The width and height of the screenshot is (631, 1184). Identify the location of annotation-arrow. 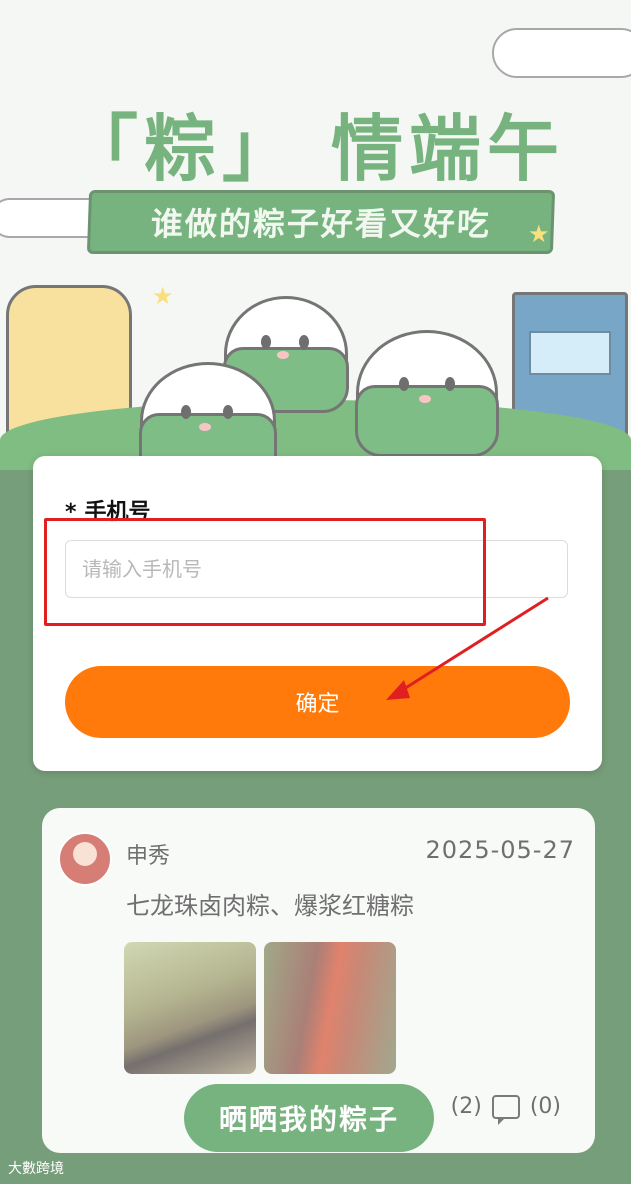
(467, 648).